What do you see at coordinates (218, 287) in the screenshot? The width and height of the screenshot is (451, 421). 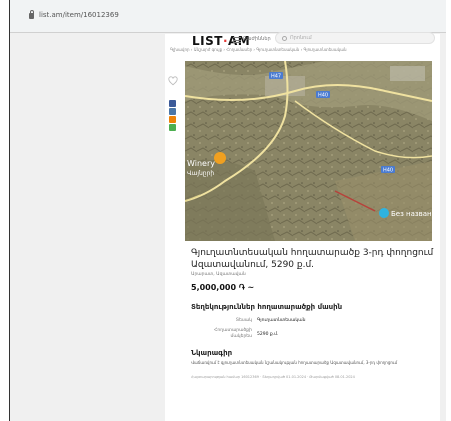 I see `price-value: 5,000,000 ֏` at bounding box center [218, 287].